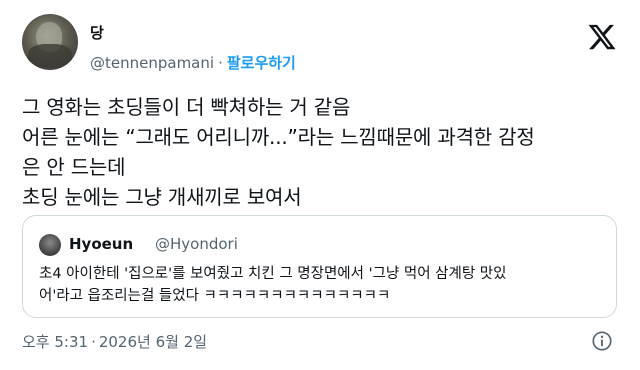  What do you see at coordinates (97, 32) in the screenshot?
I see `author-name: 당` at bounding box center [97, 32].